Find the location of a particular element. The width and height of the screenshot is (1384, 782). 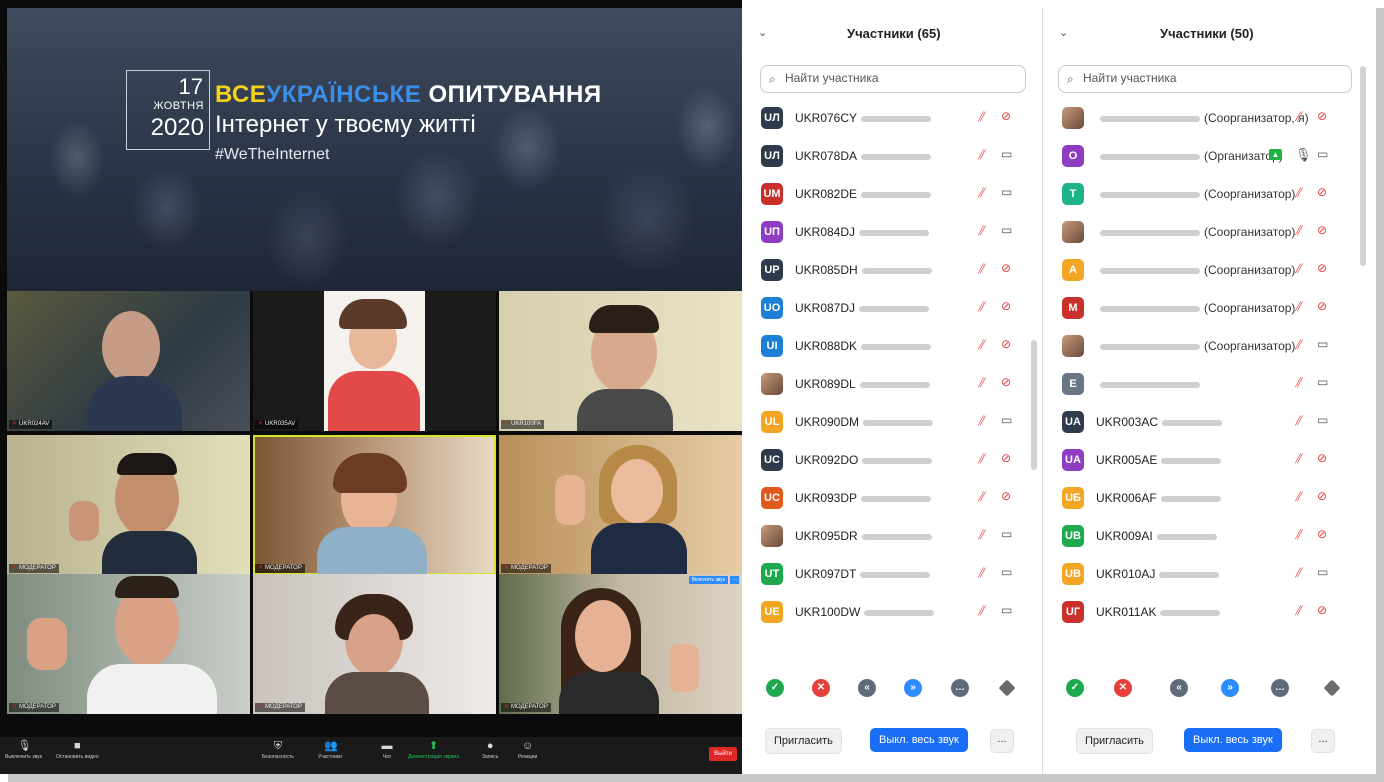

participant-row: UL UKR090DM ⫽ ▭ is located at coordinates (892, 422).